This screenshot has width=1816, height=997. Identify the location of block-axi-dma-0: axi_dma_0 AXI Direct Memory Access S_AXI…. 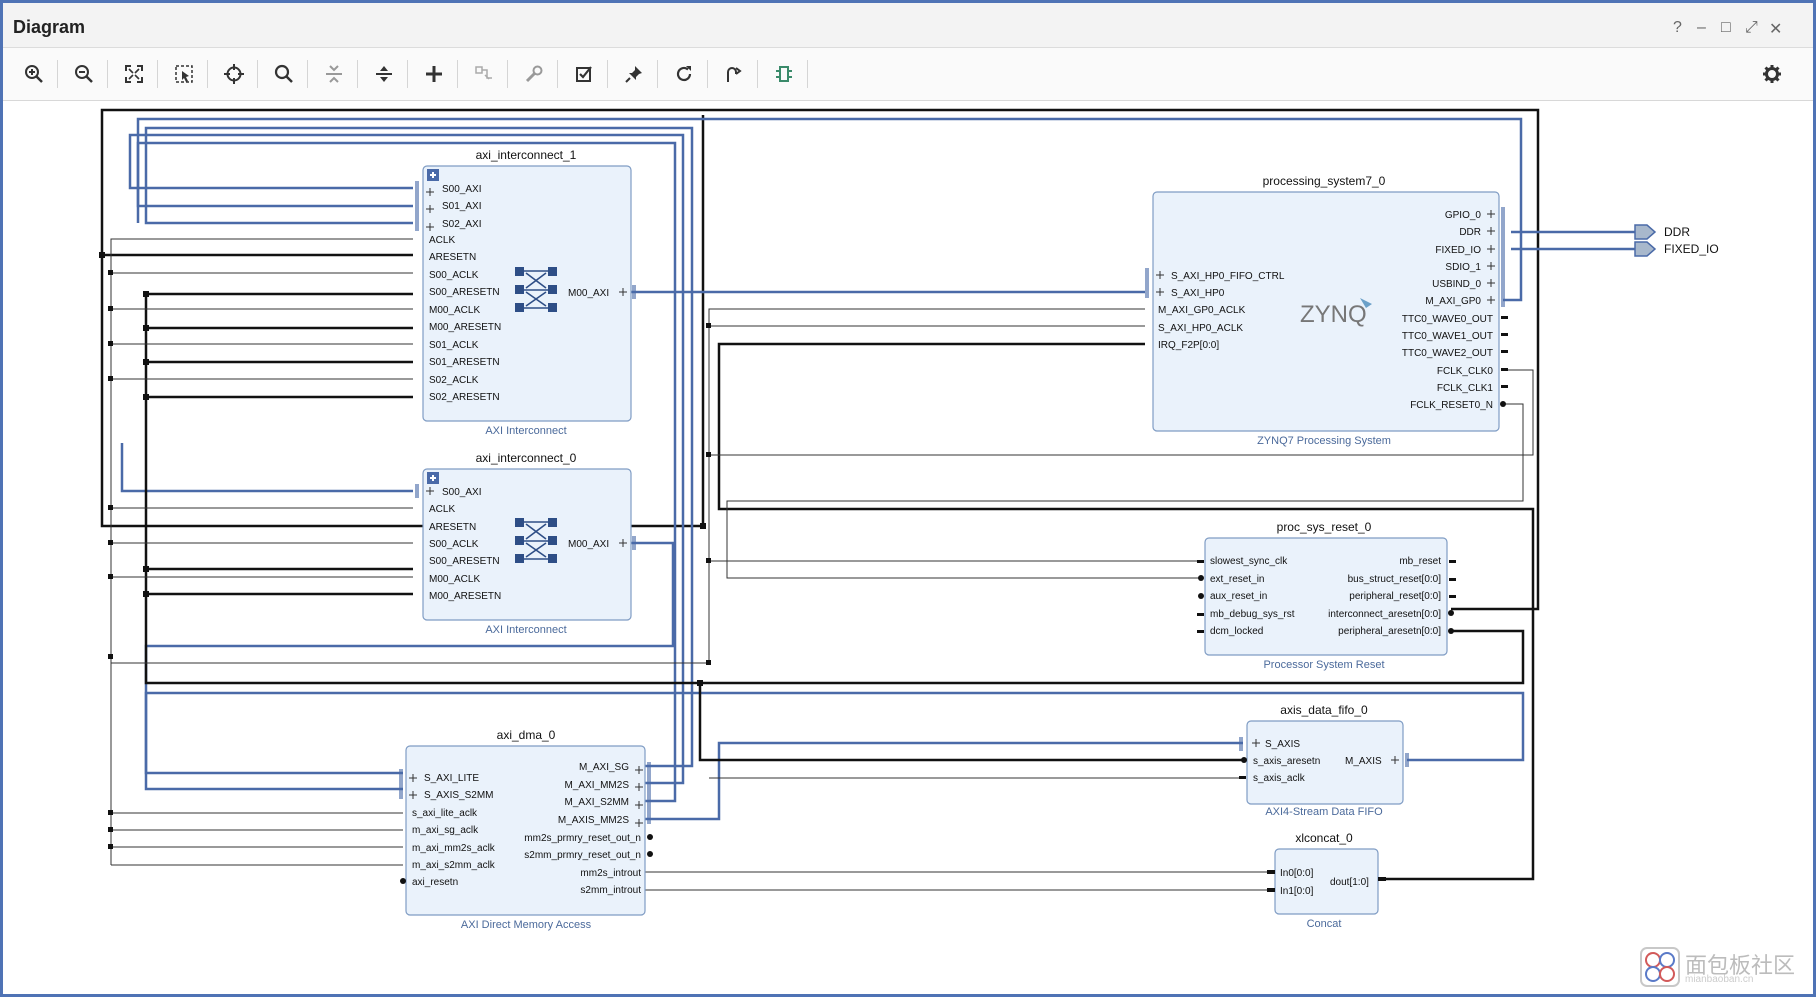
(526, 829).